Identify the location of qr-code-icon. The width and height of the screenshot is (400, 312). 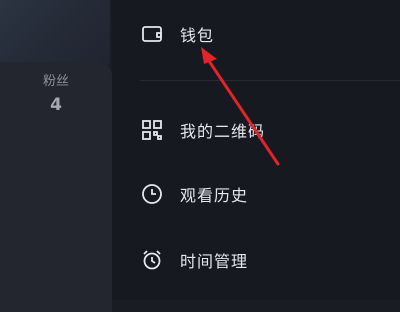
(152, 130).